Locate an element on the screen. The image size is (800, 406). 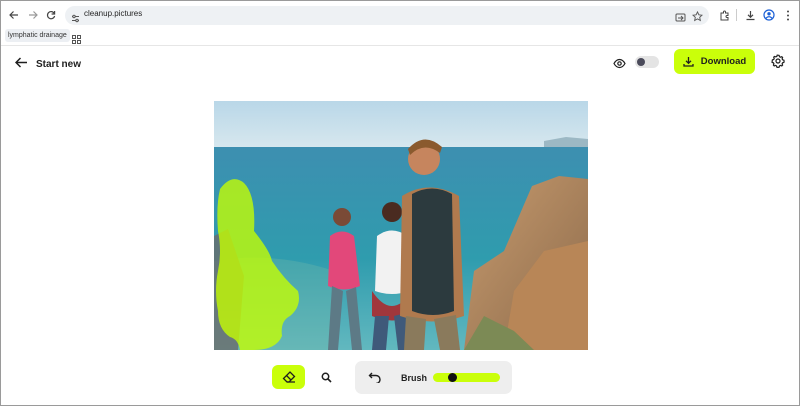
download-button: Download is located at coordinates (714, 61).